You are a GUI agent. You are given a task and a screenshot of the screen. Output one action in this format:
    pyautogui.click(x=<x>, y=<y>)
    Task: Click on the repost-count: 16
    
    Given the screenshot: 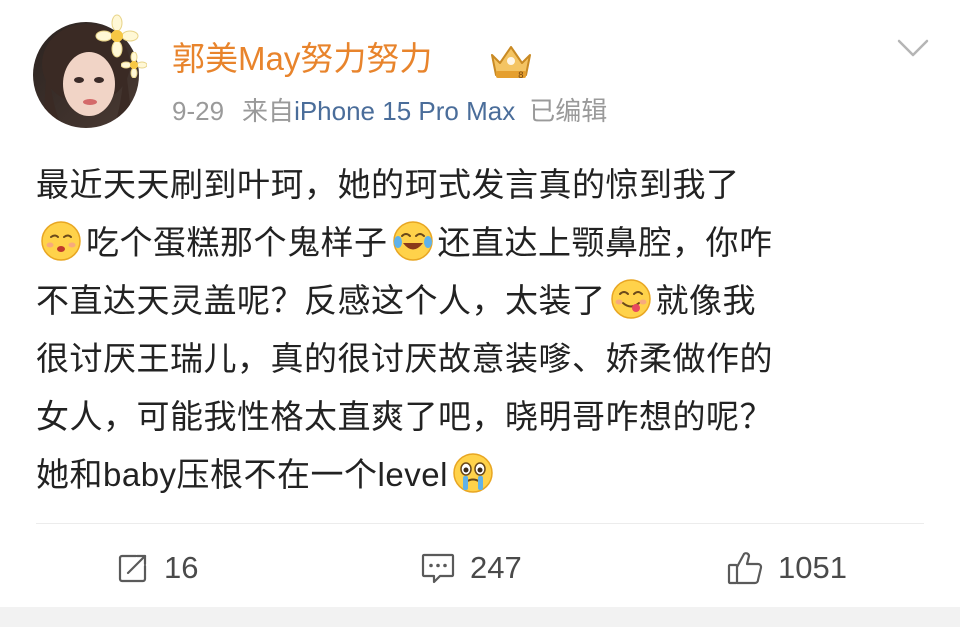 What is the action you would take?
    pyautogui.click(x=181, y=567)
    